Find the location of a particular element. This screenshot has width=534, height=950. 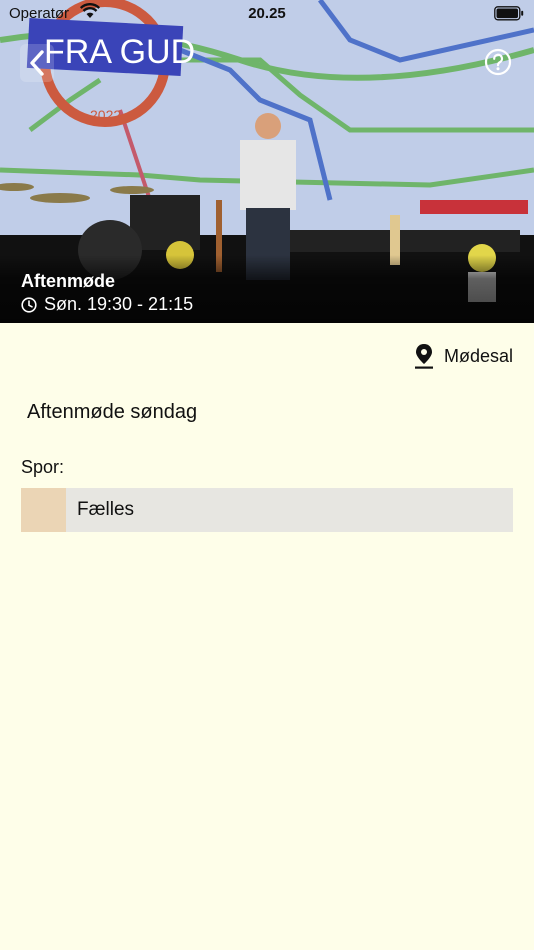

location-link: Mødesal is located at coordinates (463, 356).